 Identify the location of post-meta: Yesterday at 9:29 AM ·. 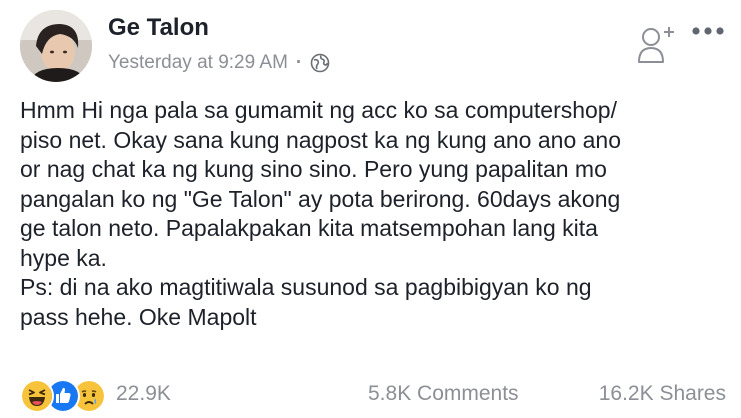
(219, 63).